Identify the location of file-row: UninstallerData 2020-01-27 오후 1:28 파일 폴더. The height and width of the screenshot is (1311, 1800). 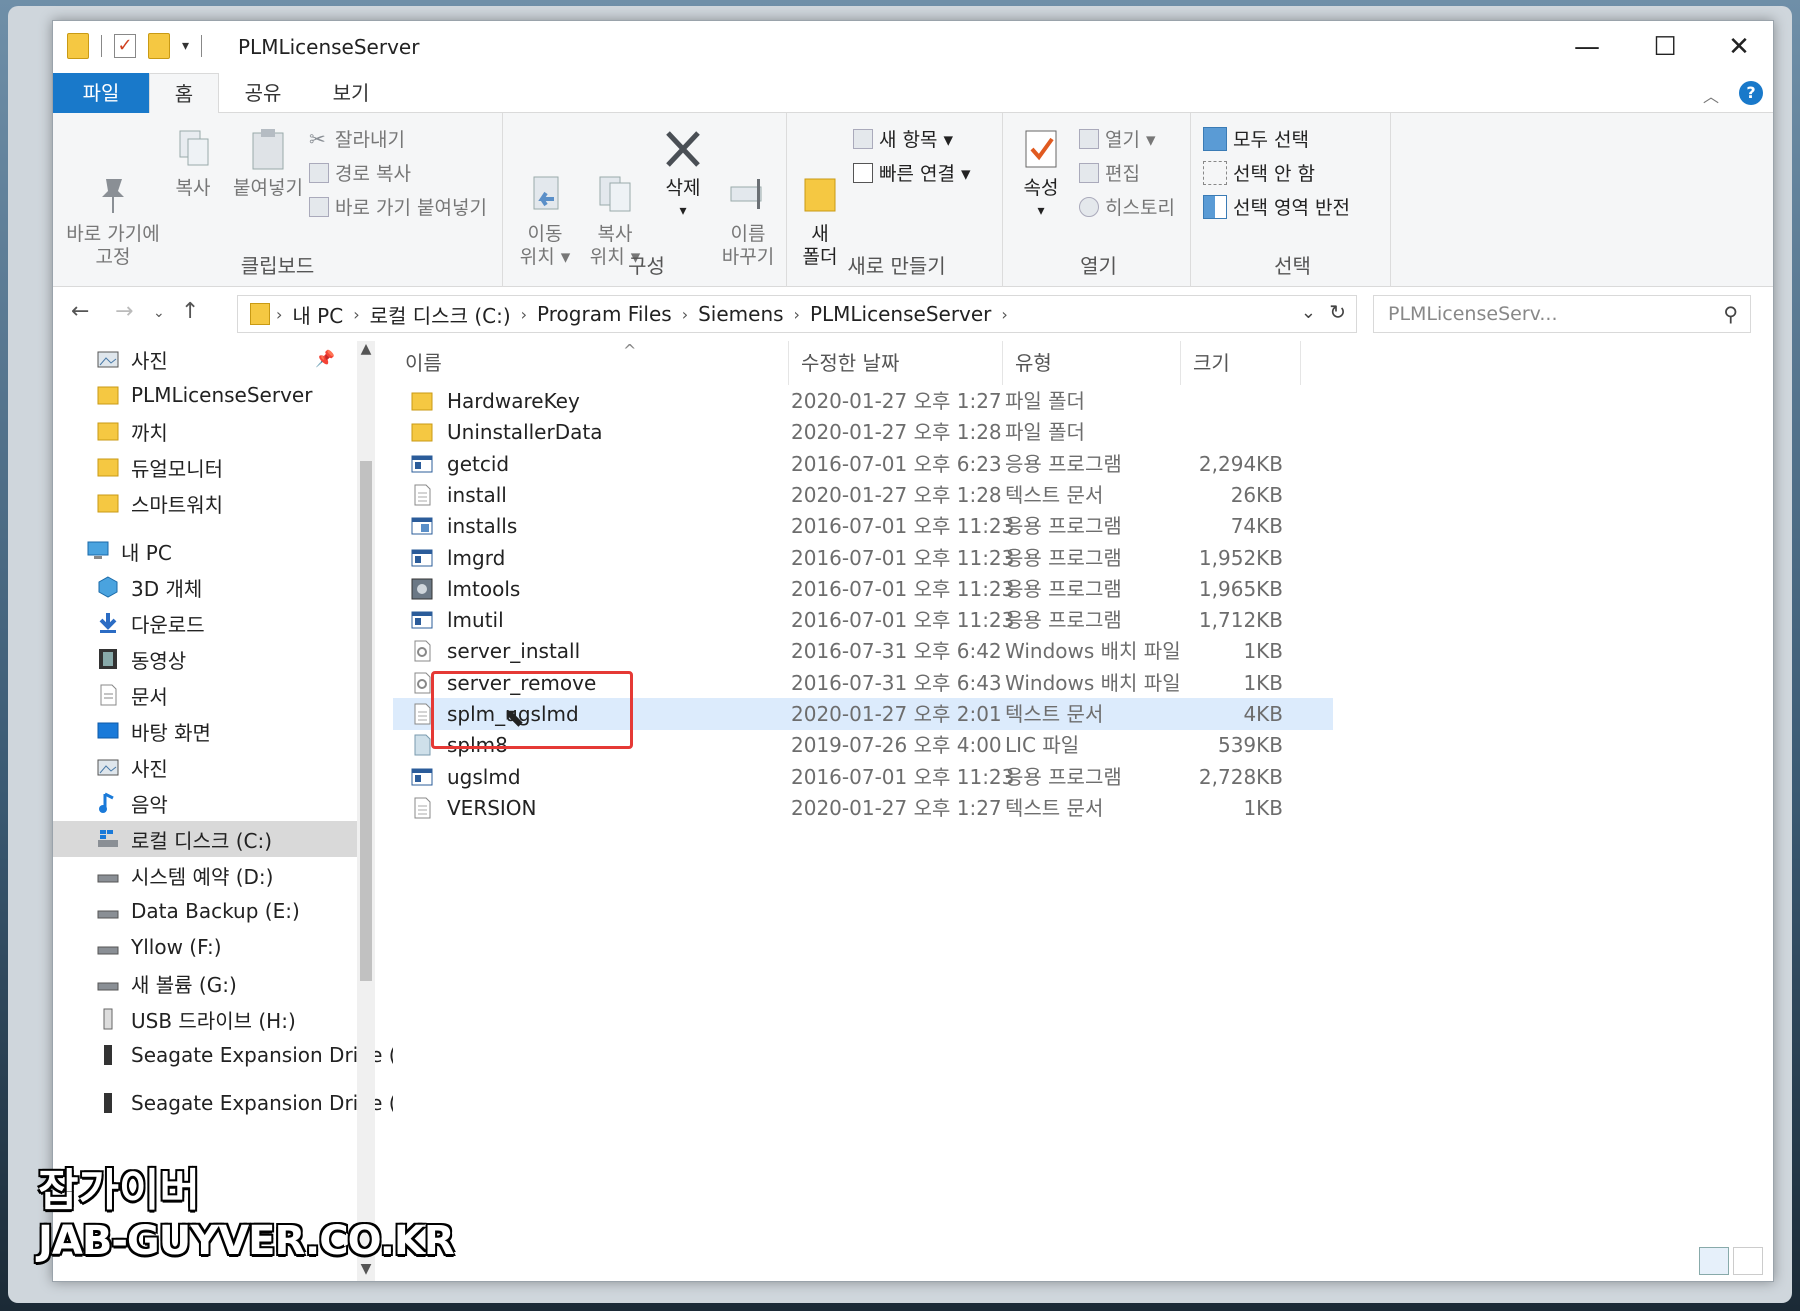
(863, 432).